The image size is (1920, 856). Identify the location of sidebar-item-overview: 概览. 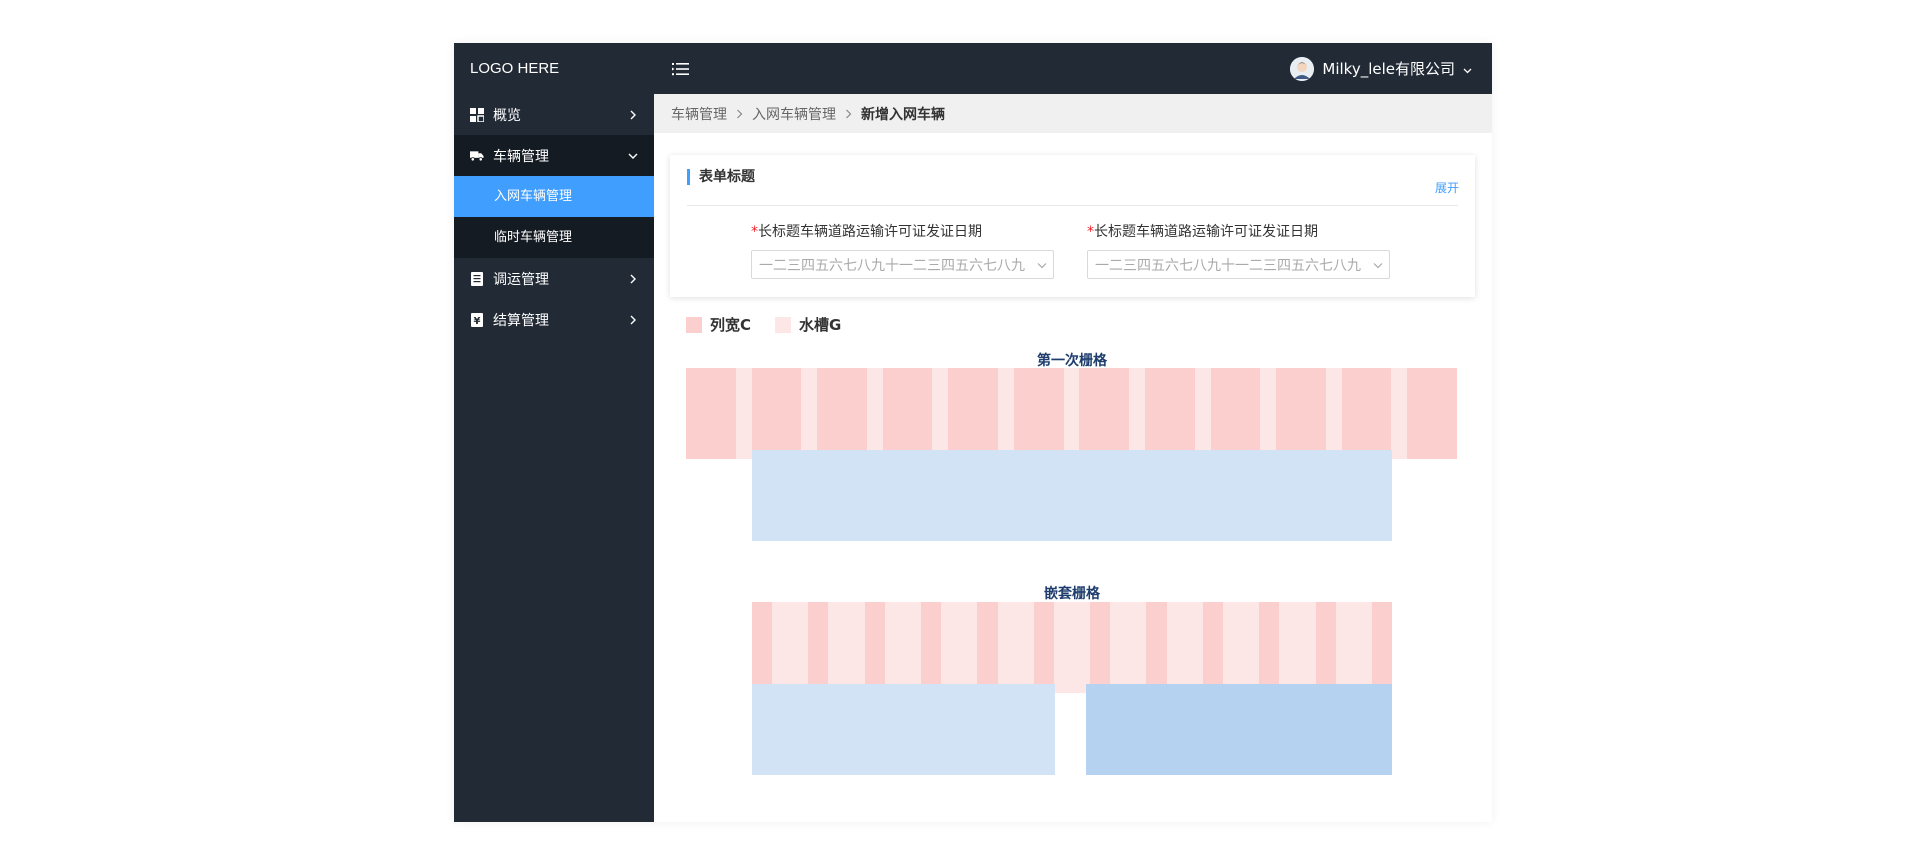
(554, 114).